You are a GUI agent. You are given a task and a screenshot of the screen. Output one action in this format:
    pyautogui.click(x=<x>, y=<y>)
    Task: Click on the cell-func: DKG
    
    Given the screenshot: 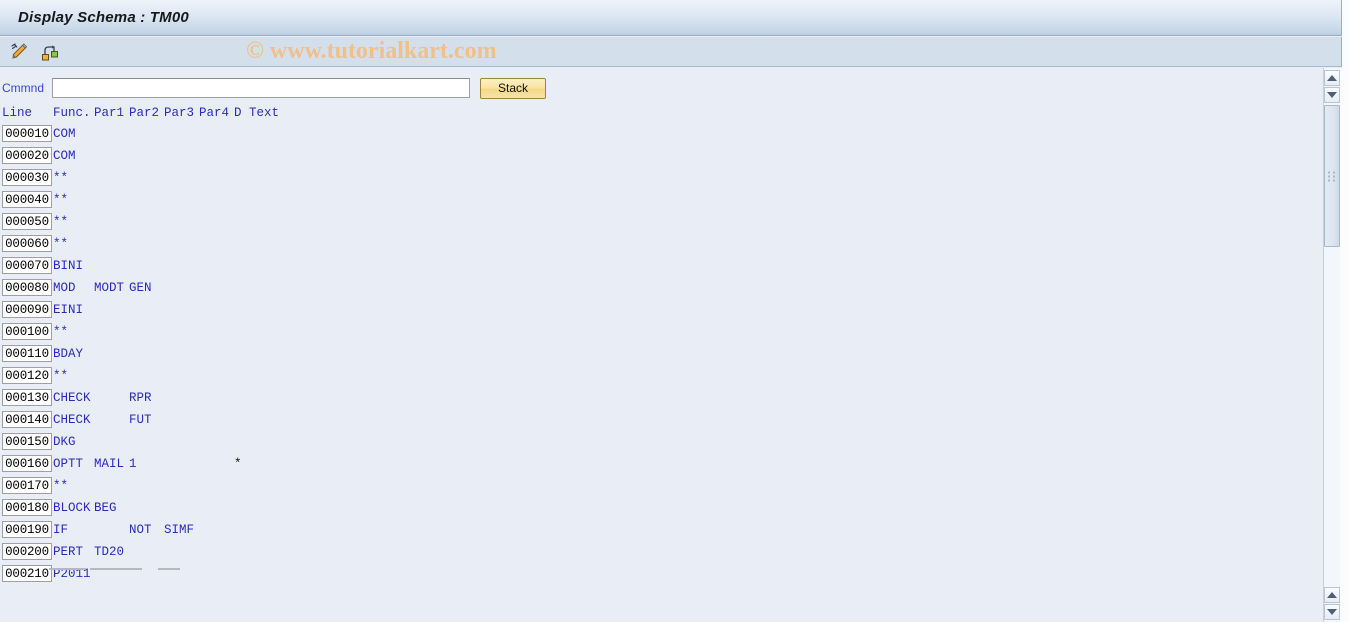 What is the action you would take?
    pyautogui.click(x=64, y=442)
    